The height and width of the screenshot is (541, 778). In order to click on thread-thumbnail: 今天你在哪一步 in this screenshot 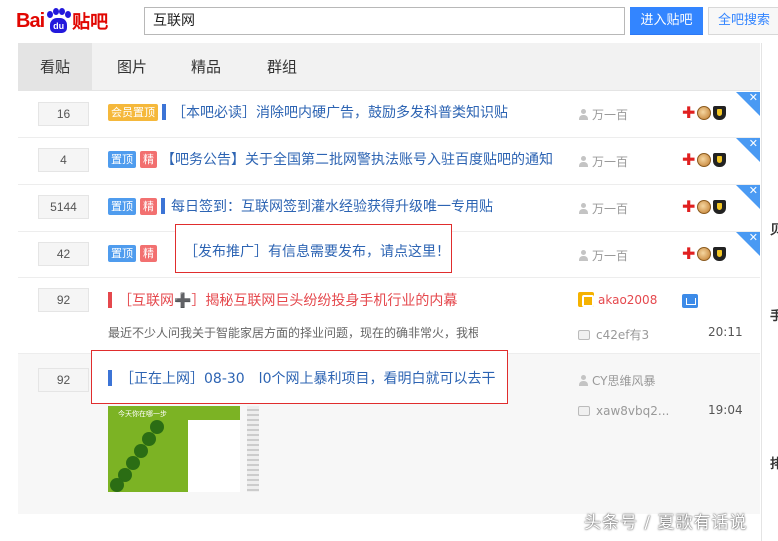, I will do `click(174, 449)`.